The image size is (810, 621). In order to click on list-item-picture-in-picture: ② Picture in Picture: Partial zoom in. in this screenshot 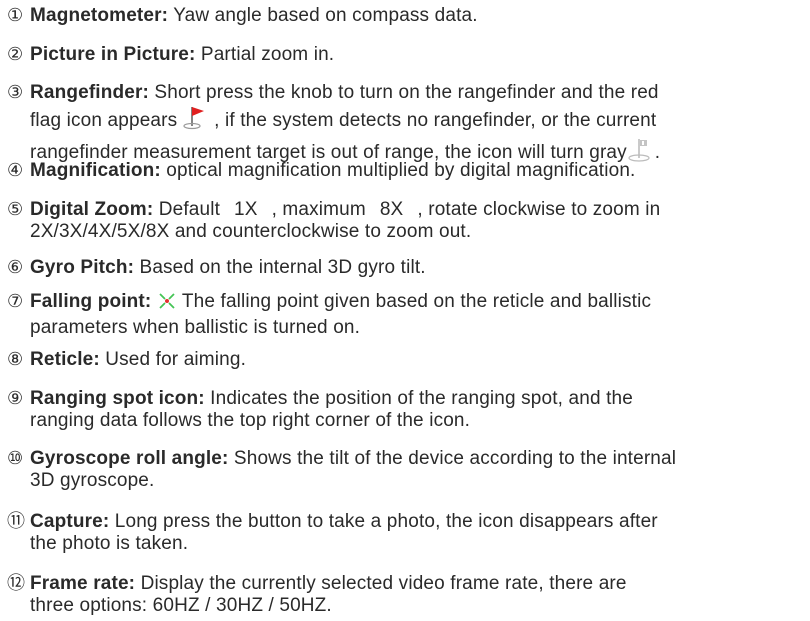, I will do `click(408, 55)`.